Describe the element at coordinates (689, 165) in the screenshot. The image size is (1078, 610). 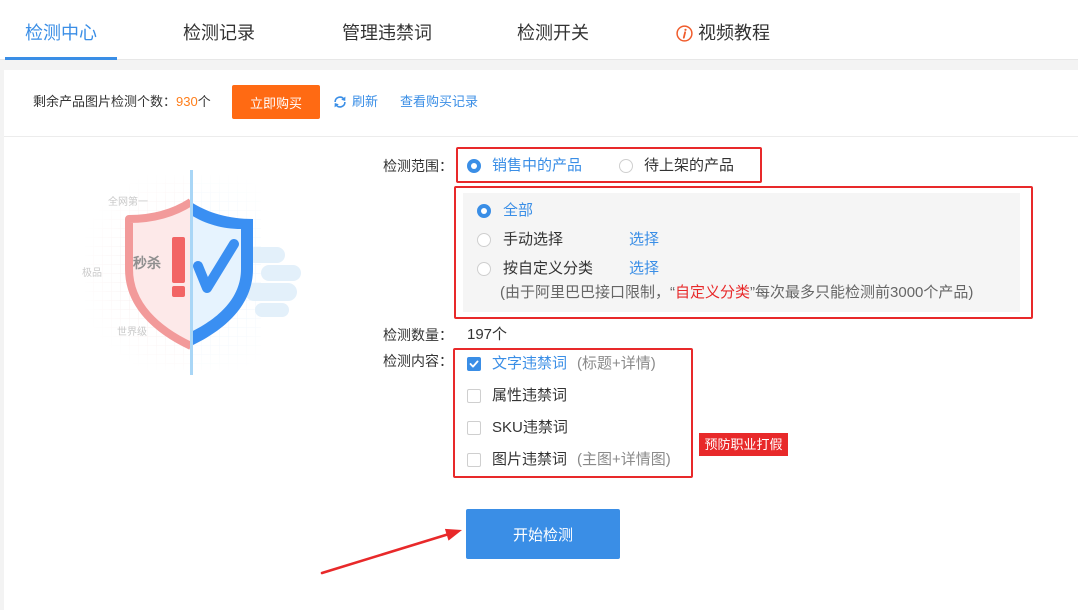
I see `radio-label: 待上架的产品` at that location.